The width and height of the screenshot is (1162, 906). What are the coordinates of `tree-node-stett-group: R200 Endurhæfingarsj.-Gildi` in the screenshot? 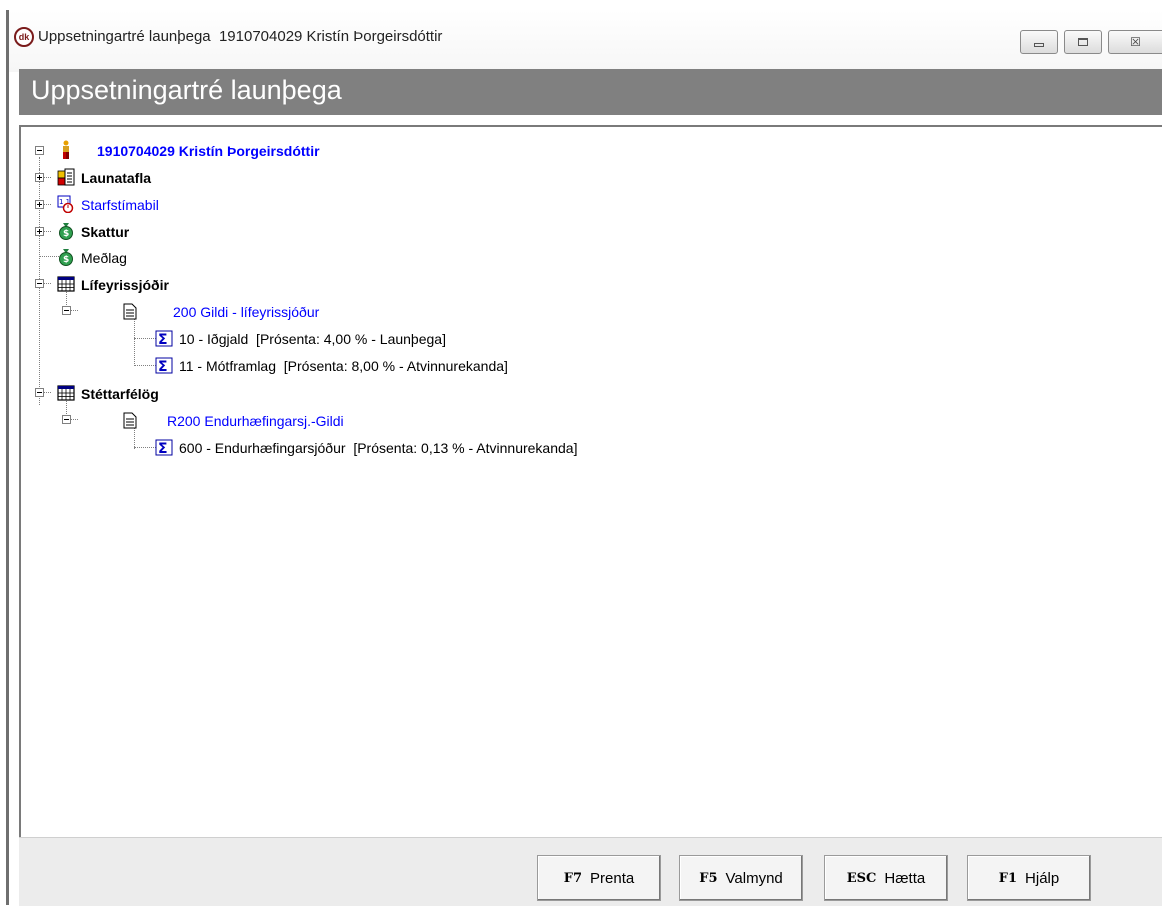 It's located at (253, 421).